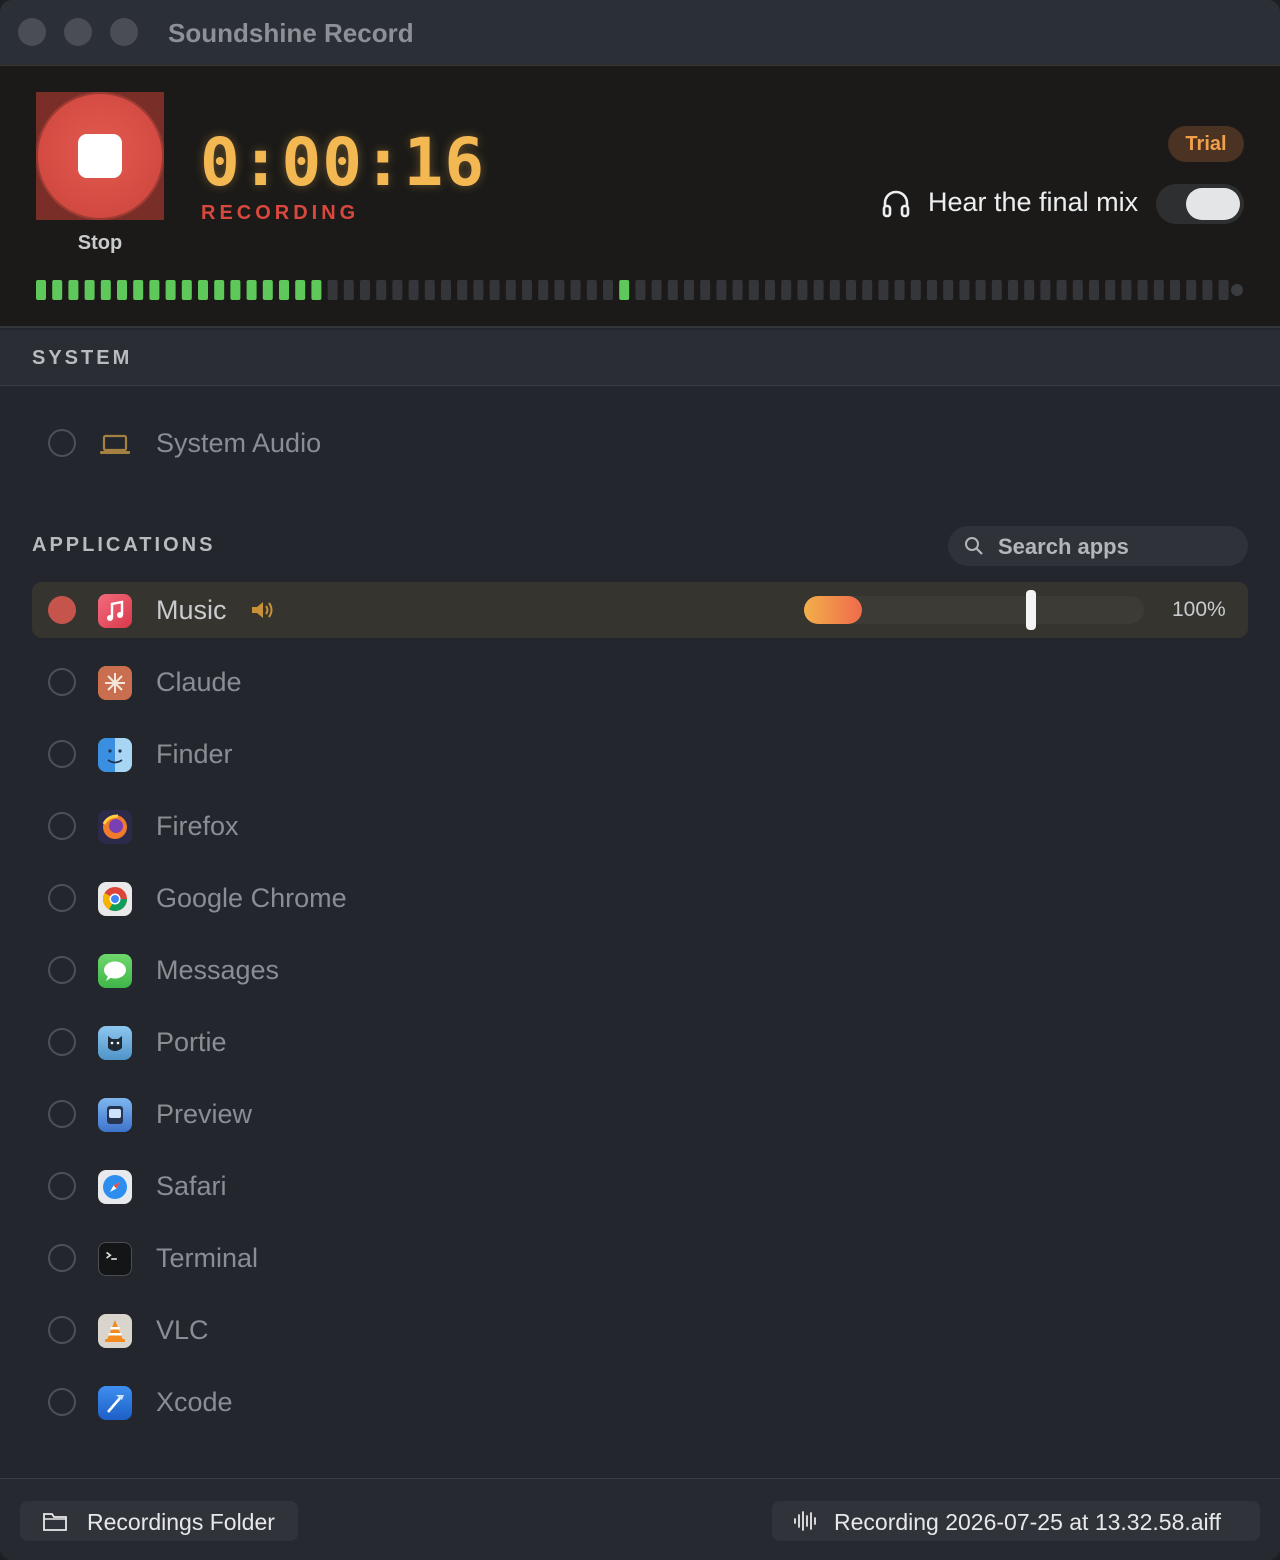 Image resolution: width=1280 pixels, height=1560 pixels. I want to click on app-row-xcode: Xcode, so click(640, 1402).